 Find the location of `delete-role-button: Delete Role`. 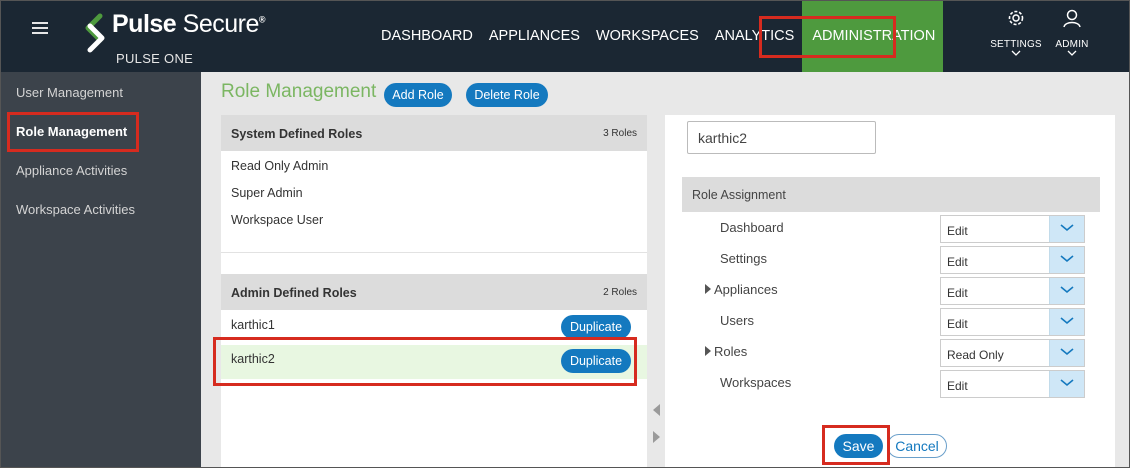

delete-role-button: Delete Role is located at coordinates (507, 95).